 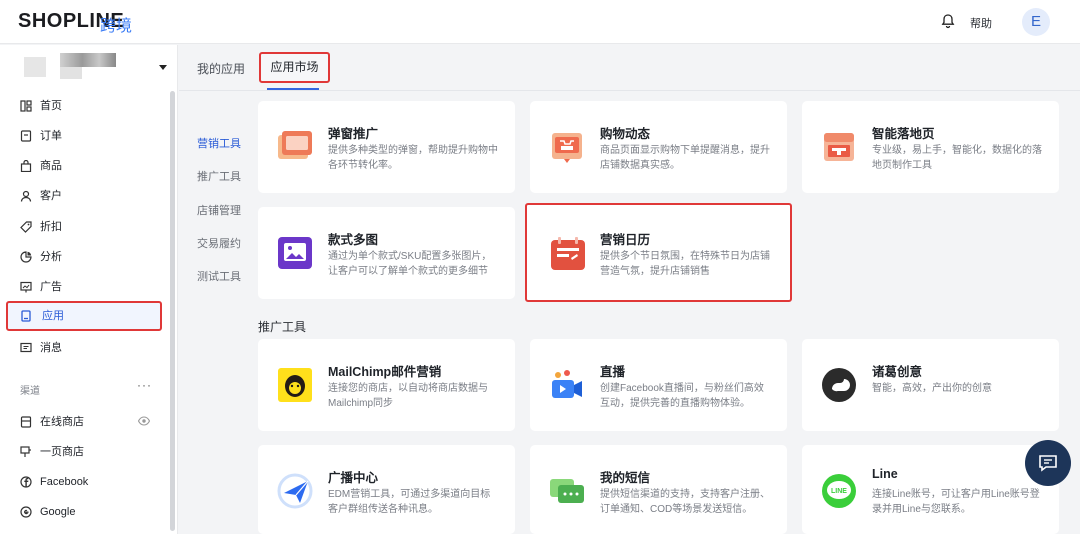 What do you see at coordinates (295, 385) in the screenshot?
I see `mailchimp-icon` at bounding box center [295, 385].